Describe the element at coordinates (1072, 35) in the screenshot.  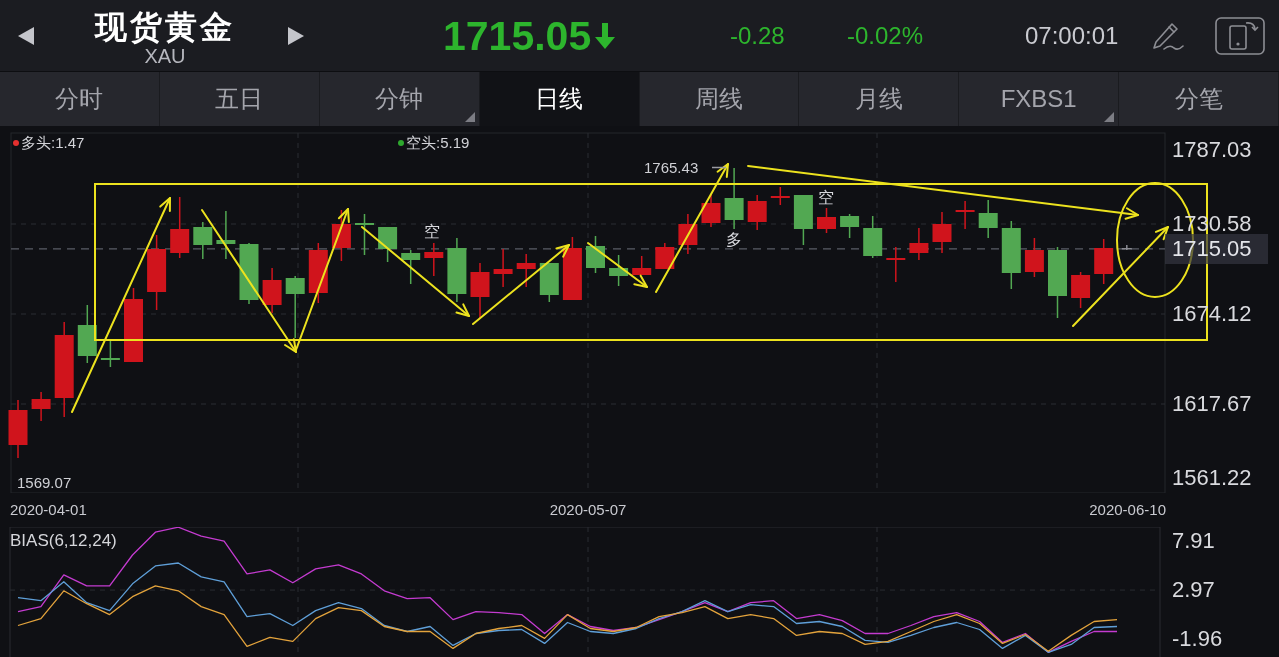
I see `update-time: 07:00:01` at that location.